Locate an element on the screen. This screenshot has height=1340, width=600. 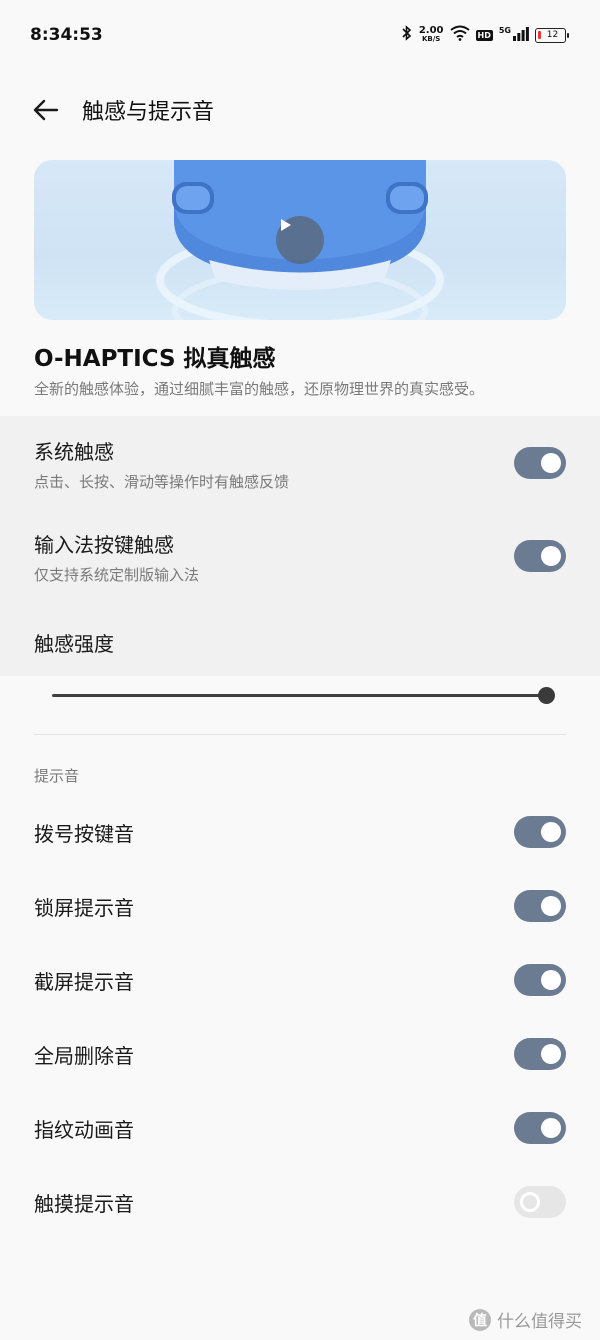
network-type: 5G is located at coordinates (504, 30).